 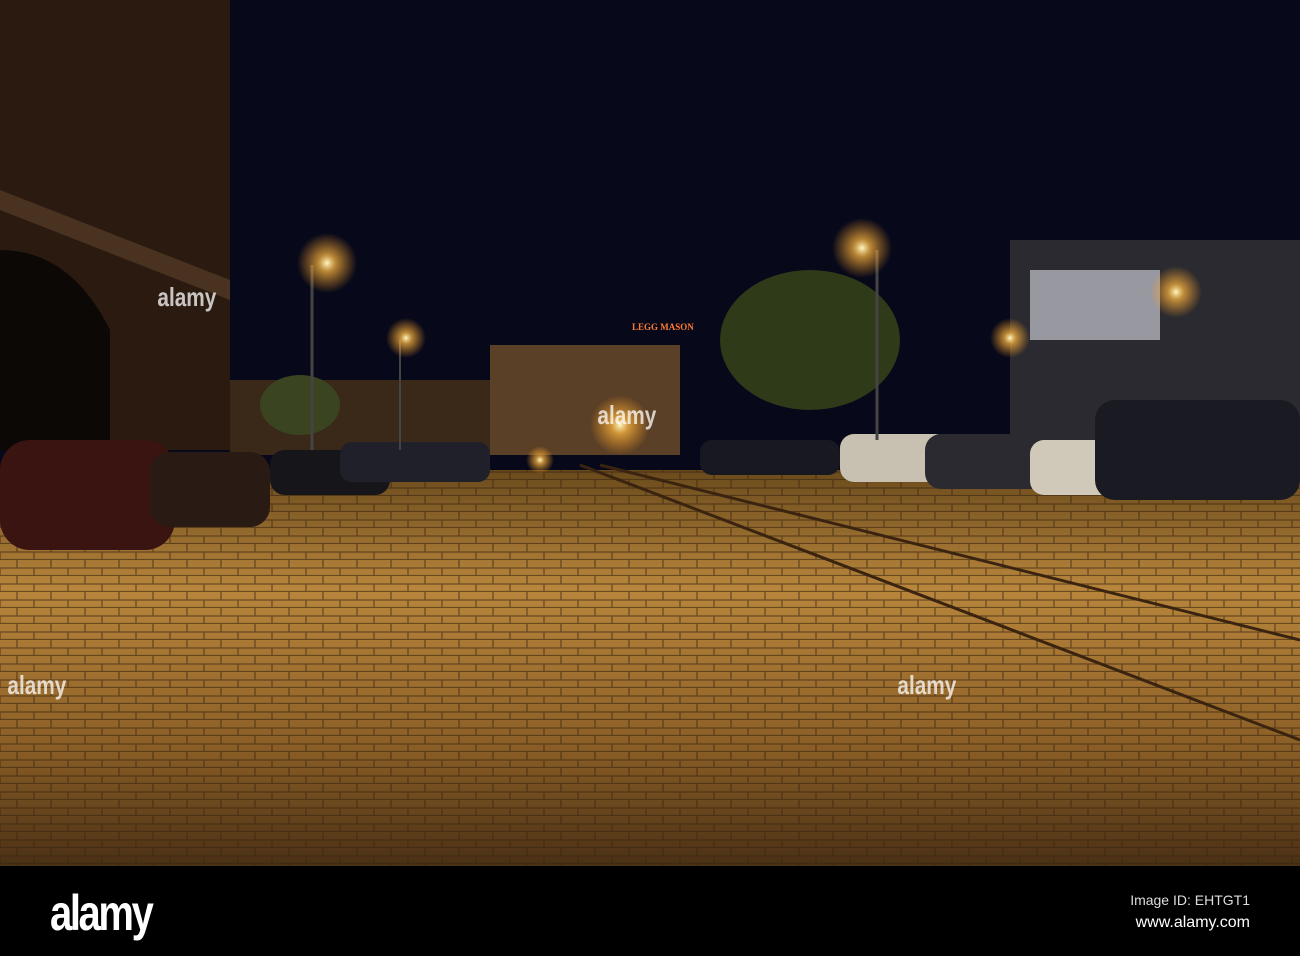 I want to click on site-url: www.alamy.com, so click(x=1193, y=923).